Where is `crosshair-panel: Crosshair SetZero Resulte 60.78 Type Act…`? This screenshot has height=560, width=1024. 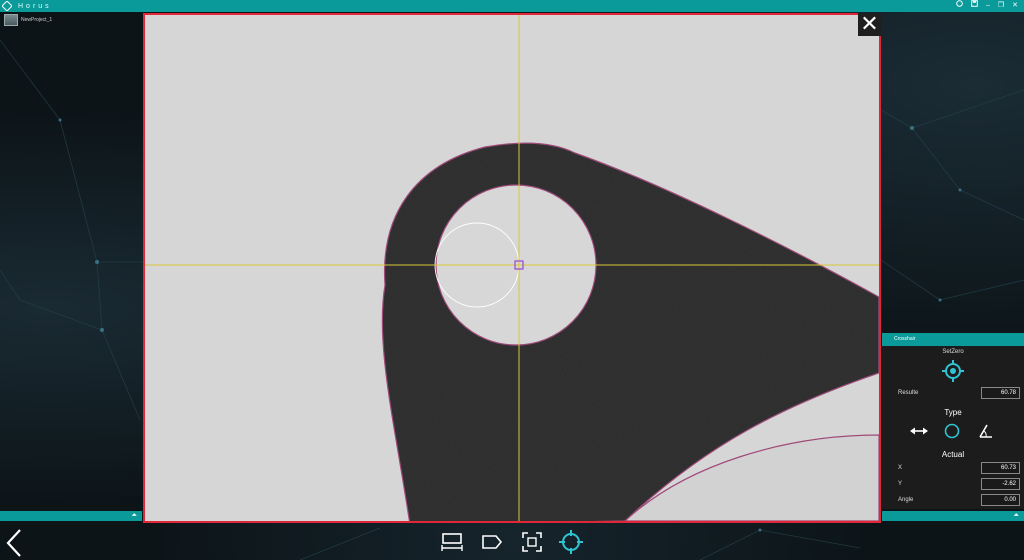 crosshair-panel: Crosshair SetZero Resulte 60.78 Type Act… is located at coordinates (953, 421).